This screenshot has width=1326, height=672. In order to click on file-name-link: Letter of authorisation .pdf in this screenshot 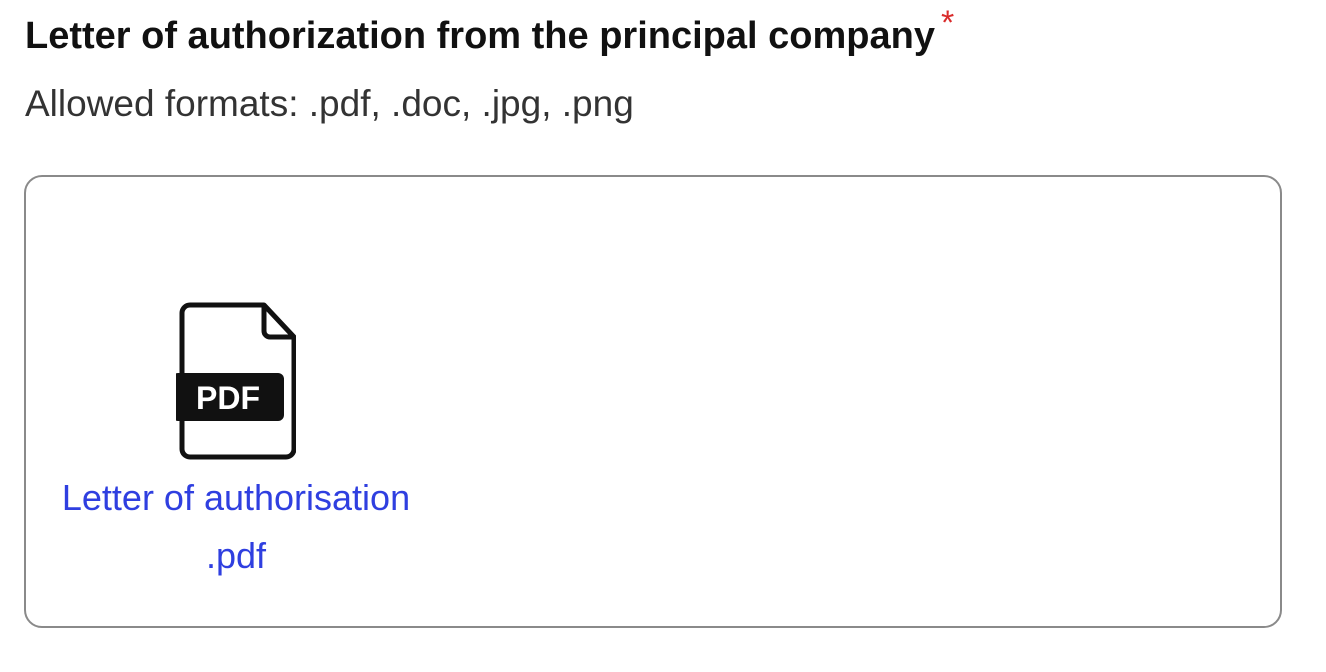, I will do `click(236, 527)`.